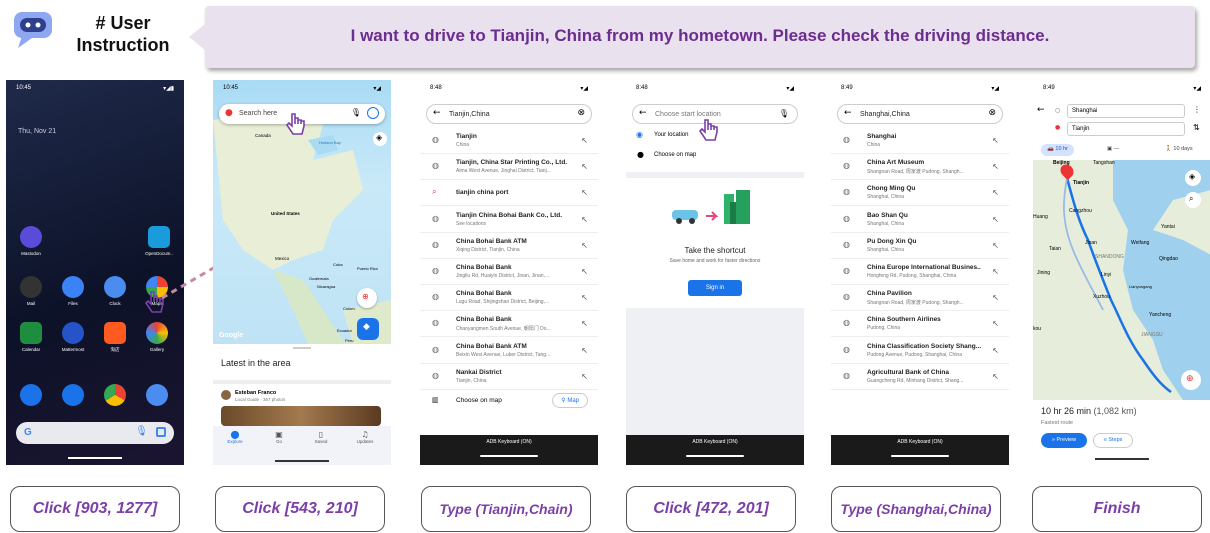 The height and width of the screenshot is (533, 1210). I want to click on post-photo, so click(301, 416).